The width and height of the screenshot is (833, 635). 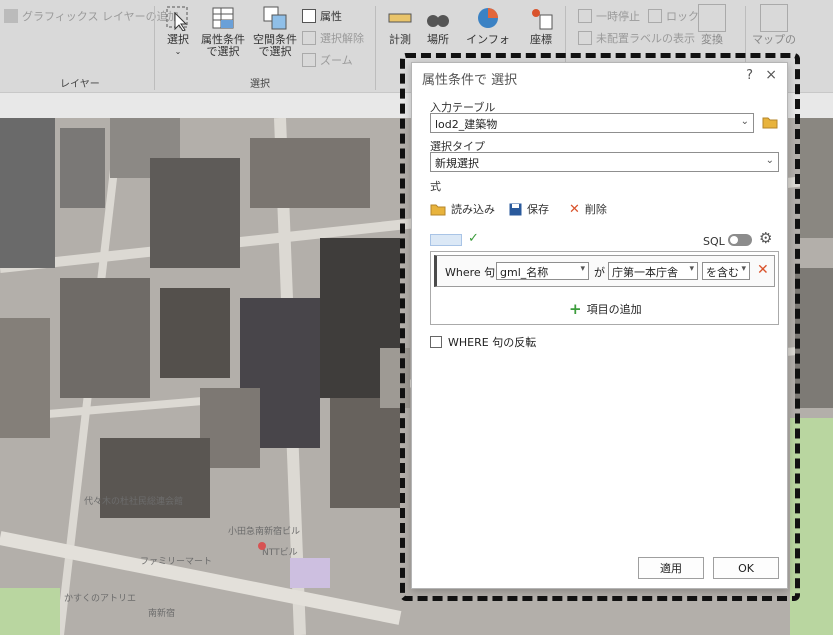 What do you see at coordinates (400, 18) in the screenshot?
I see `ruler-icon` at bounding box center [400, 18].